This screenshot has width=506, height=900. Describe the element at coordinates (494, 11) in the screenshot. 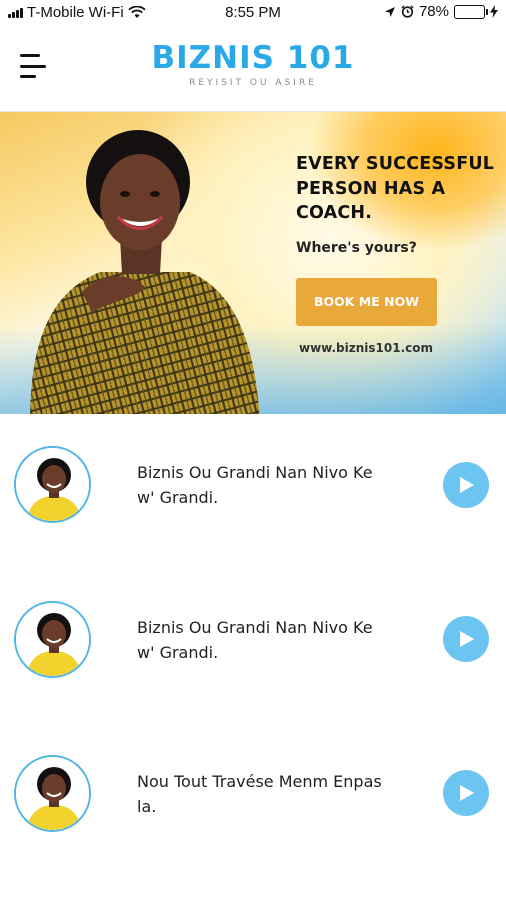

I see `charging-bolt-icon` at that location.